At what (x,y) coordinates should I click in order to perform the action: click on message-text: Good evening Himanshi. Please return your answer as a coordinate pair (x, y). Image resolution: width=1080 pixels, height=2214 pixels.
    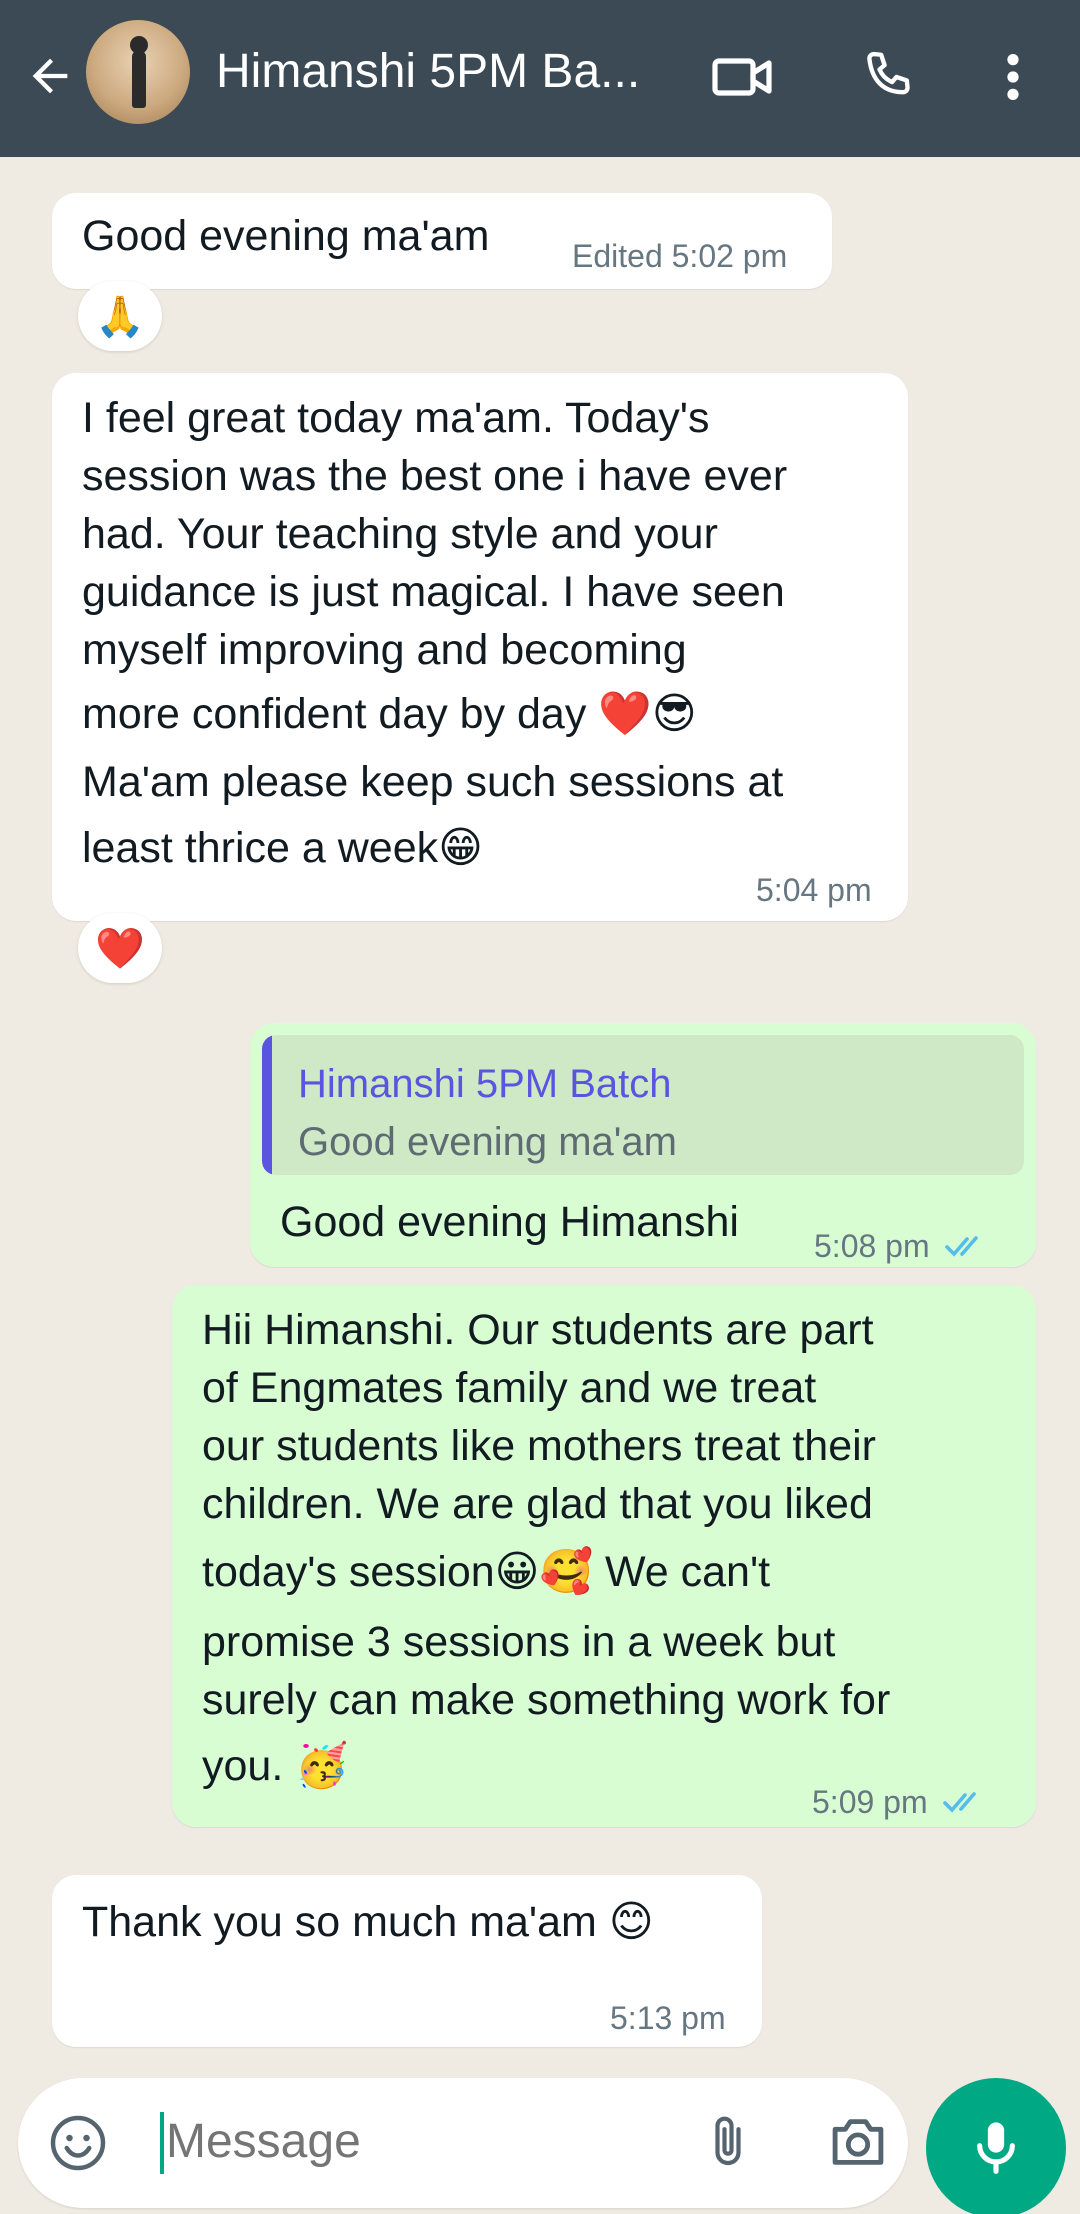
    Looking at the image, I should click on (509, 1222).